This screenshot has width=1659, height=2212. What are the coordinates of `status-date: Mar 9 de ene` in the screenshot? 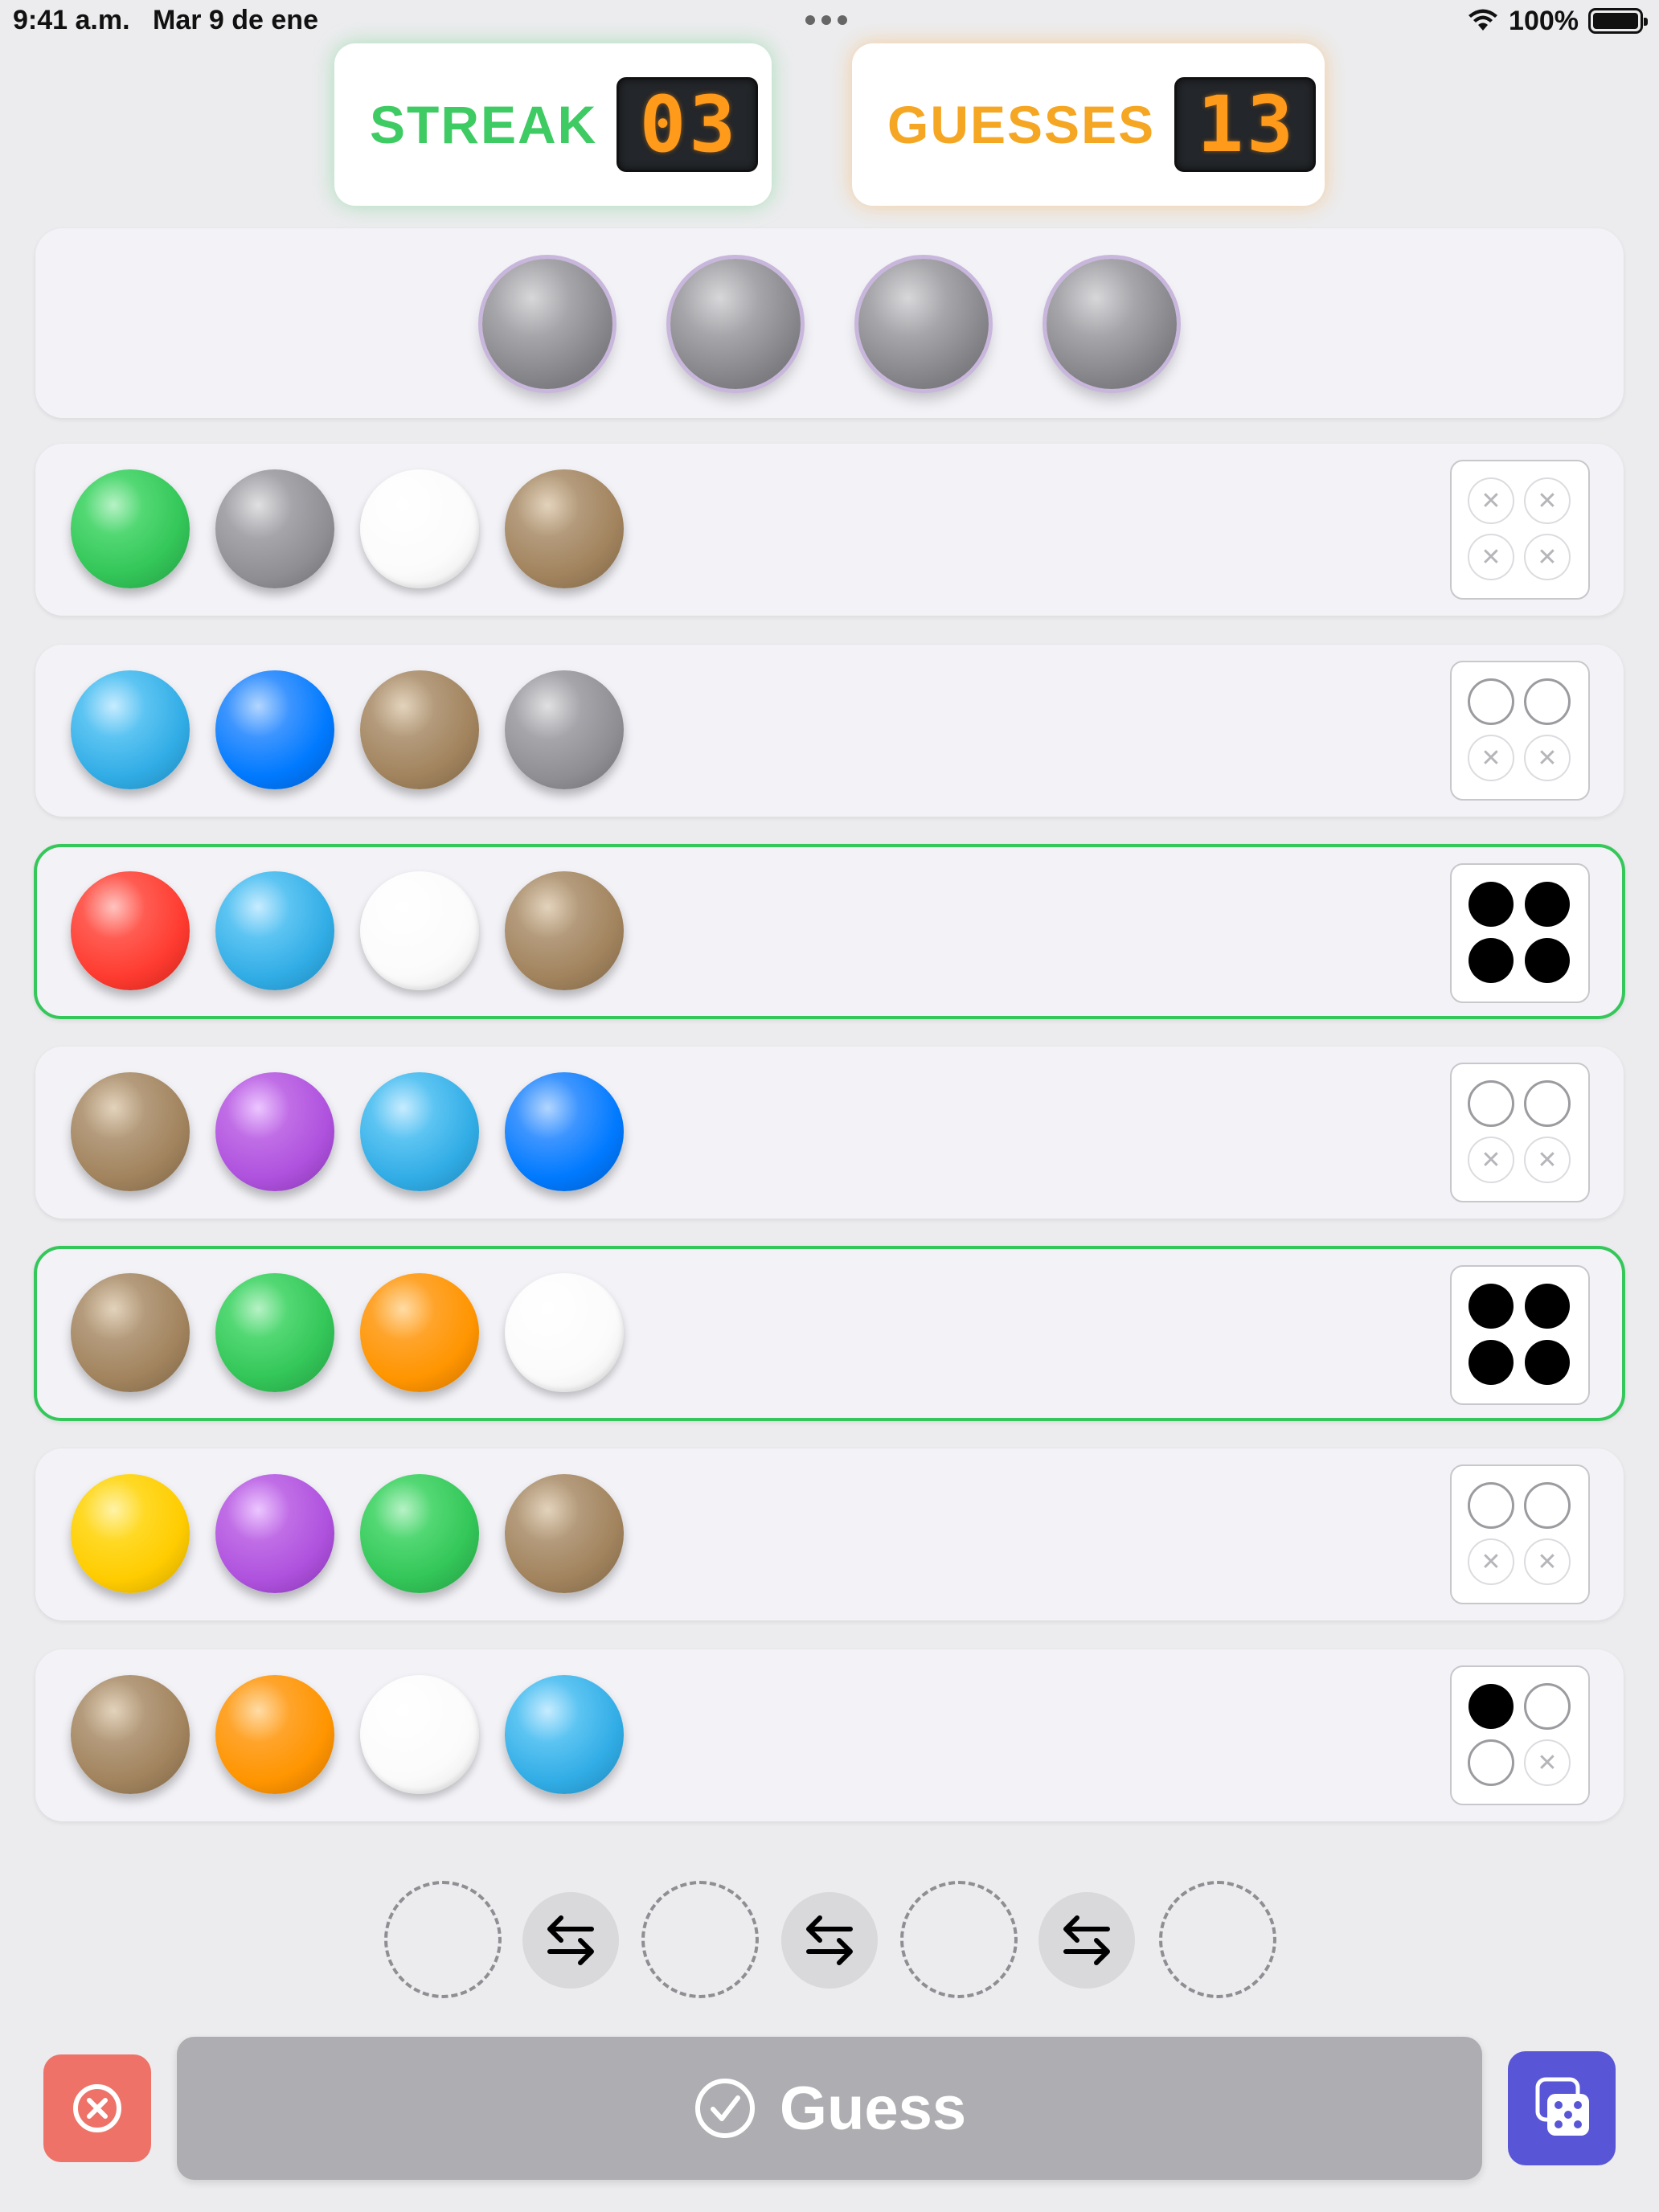 It's located at (235, 20).